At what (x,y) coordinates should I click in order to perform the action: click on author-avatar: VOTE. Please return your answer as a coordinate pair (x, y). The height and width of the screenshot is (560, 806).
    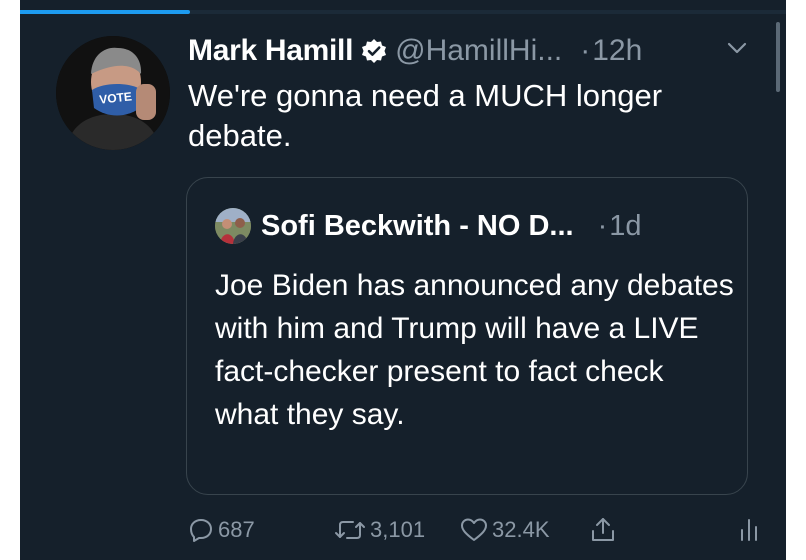
    Looking at the image, I should click on (113, 93).